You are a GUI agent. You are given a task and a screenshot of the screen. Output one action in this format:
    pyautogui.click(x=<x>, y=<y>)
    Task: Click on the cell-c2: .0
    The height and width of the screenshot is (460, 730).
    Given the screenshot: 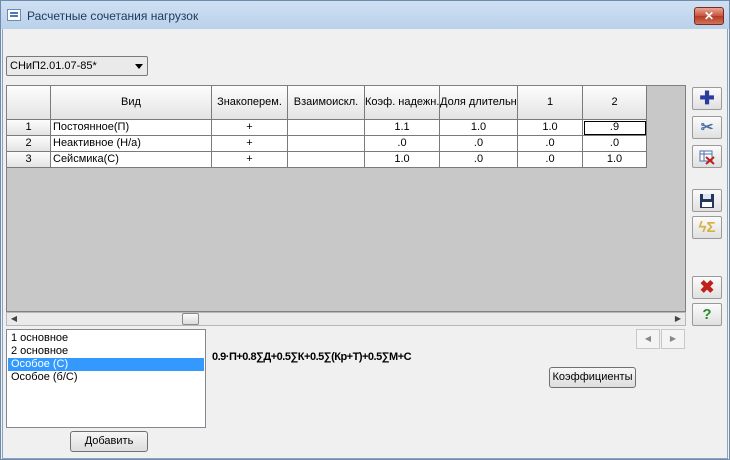 What is the action you would take?
    pyautogui.click(x=615, y=144)
    